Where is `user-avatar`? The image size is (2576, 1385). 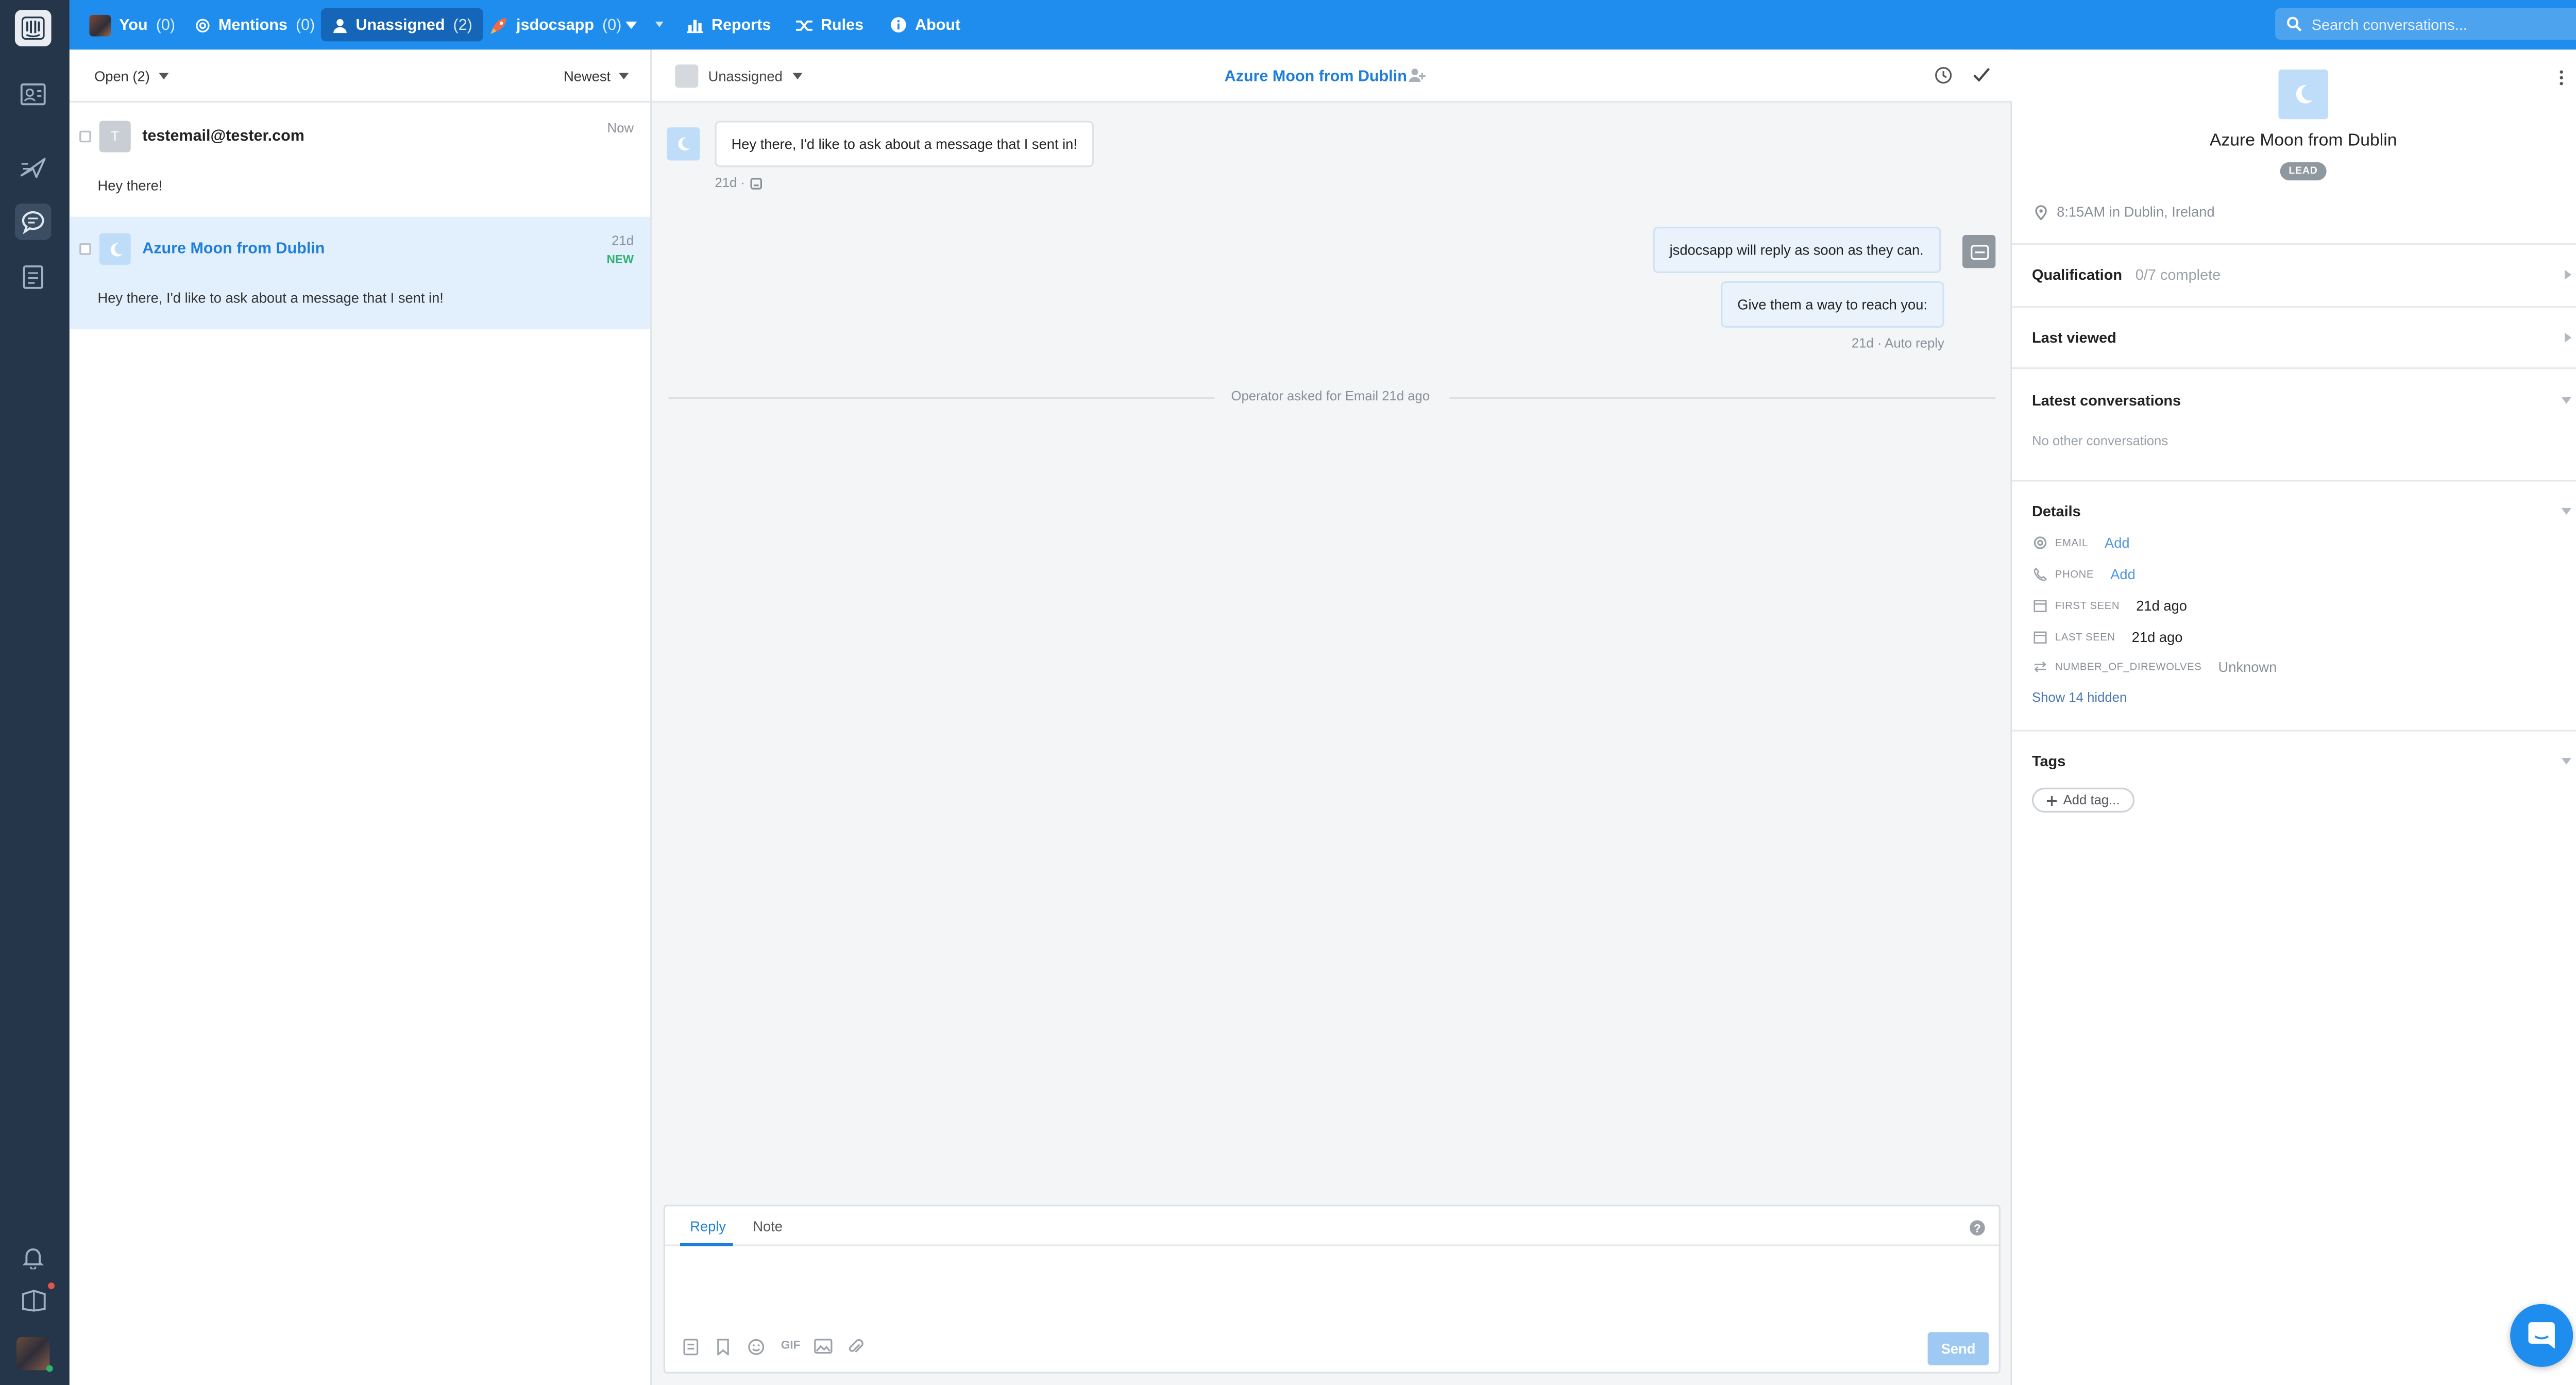 user-avatar is located at coordinates (33, 1354).